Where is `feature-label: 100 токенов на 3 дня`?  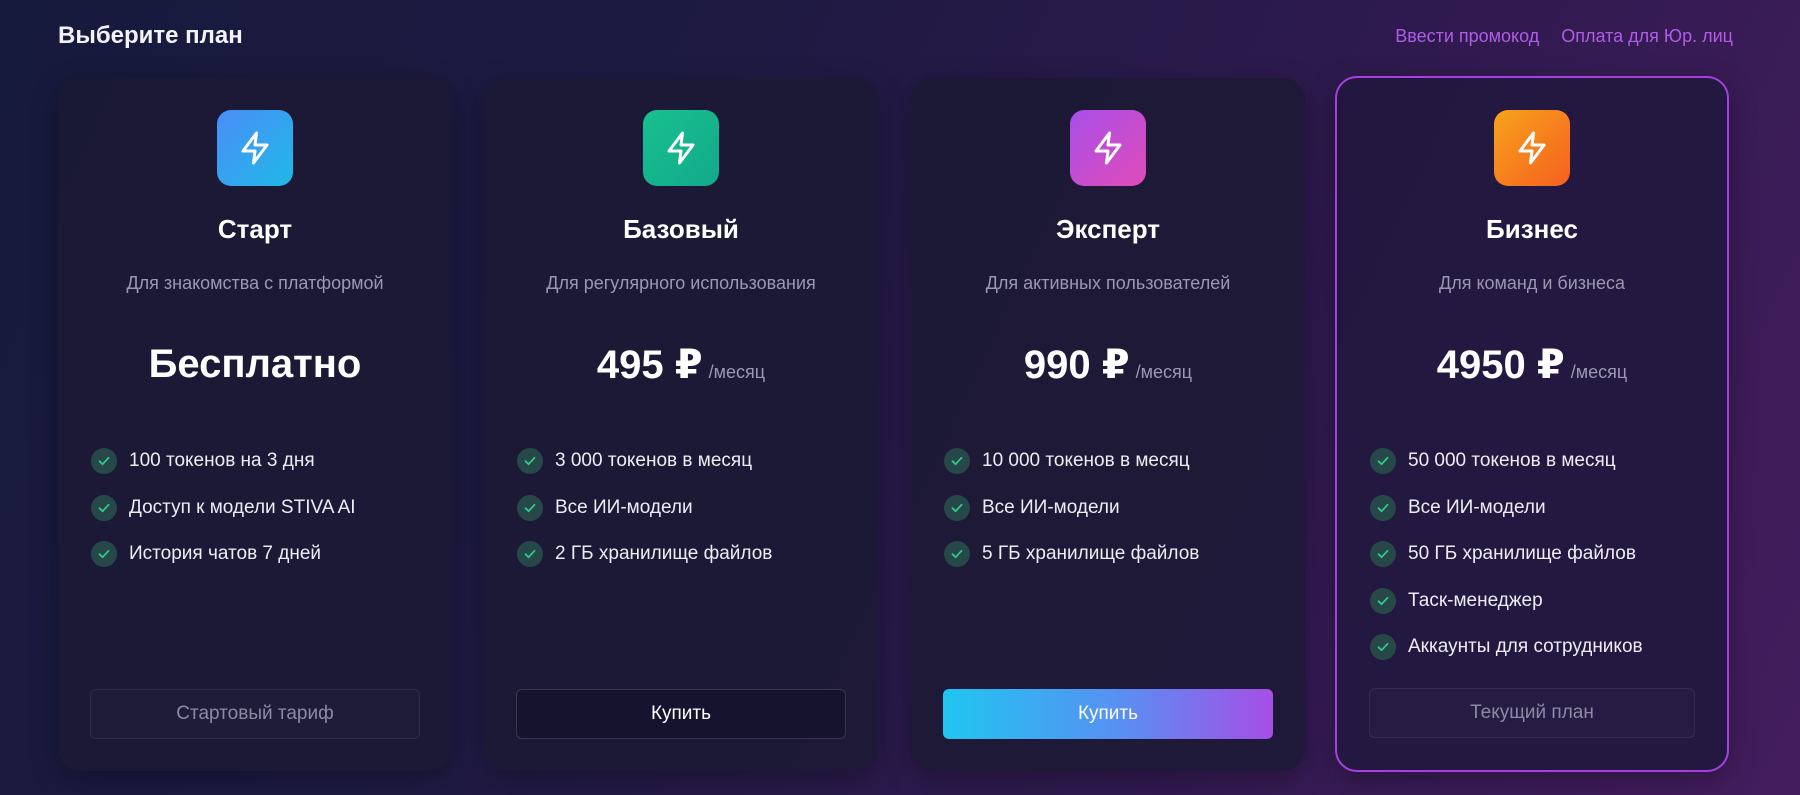 feature-label: 100 токенов на 3 дня is located at coordinates (222, 461).